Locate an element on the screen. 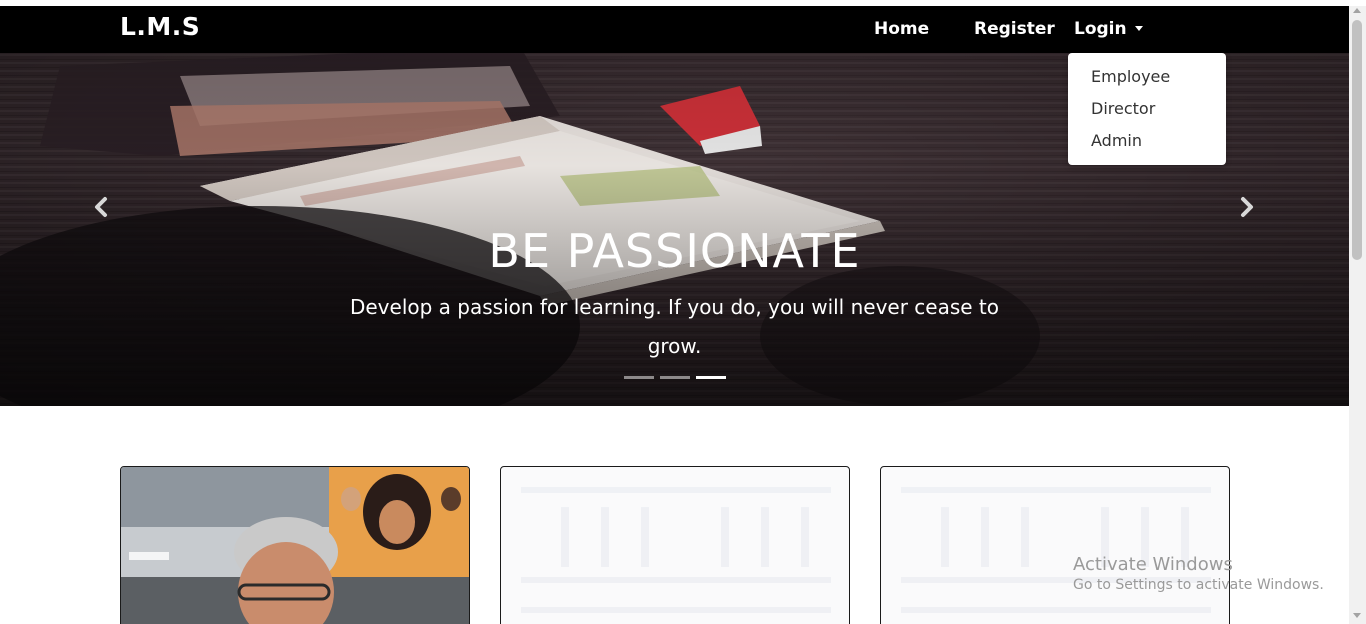 The height and width of the screenshot is (624, 1366). chevron-right-icon is located at coordinates (1247, 207).